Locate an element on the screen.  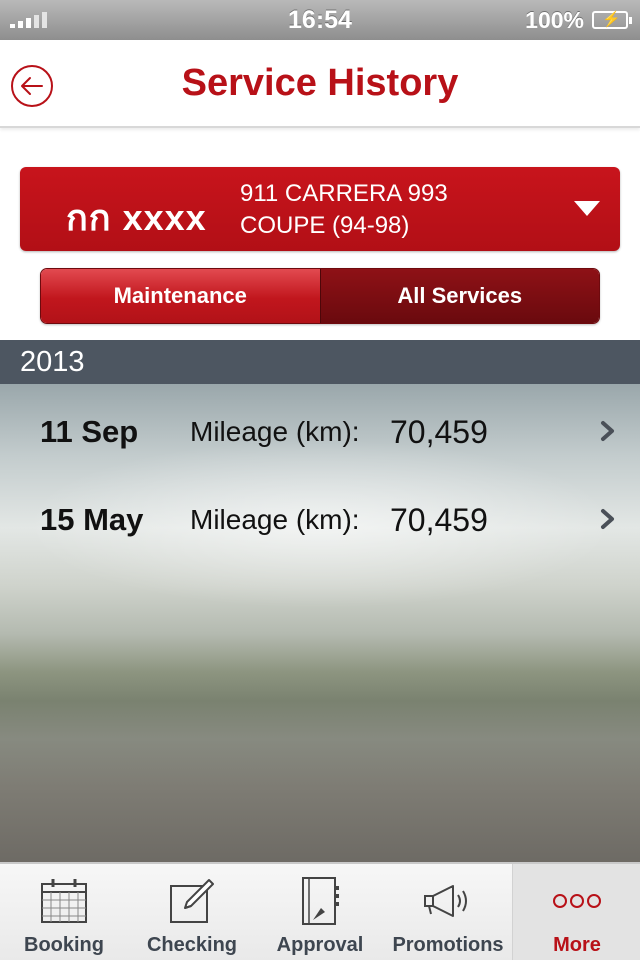
service-type-segmented-control: Maintenance All Services is located at coordinates (320, 296).